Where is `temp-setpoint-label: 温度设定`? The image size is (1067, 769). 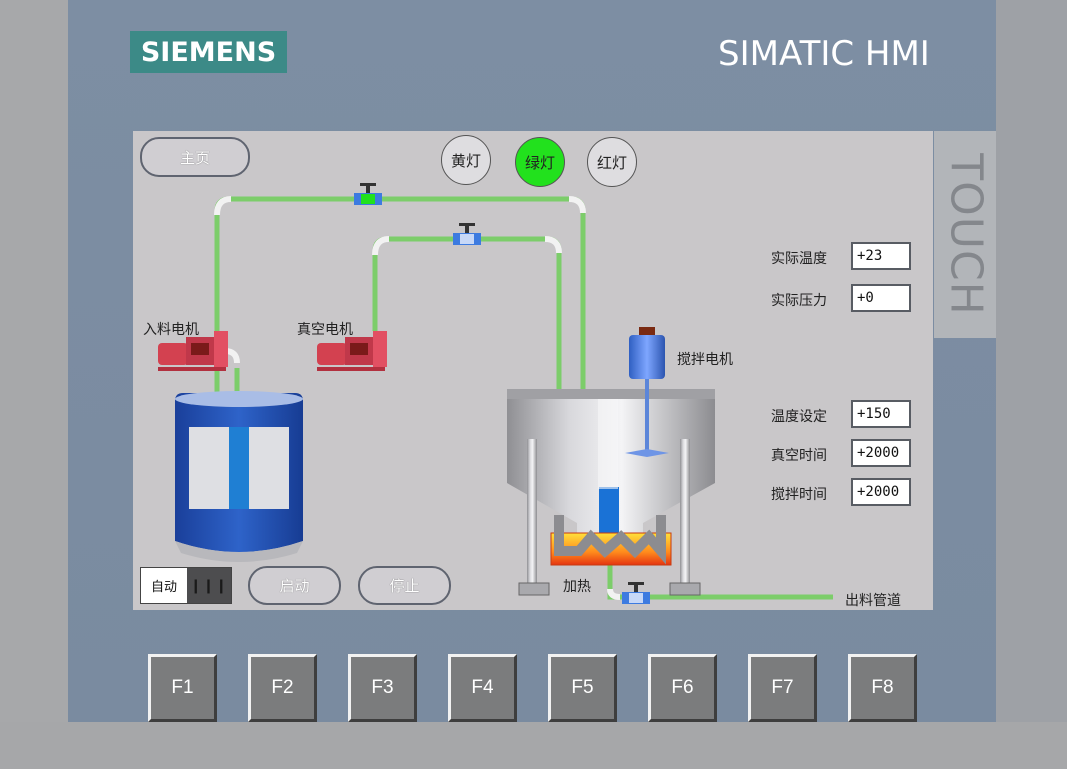 temp-setpoint-label: 温度设定 is located at coordinates (799, 417).